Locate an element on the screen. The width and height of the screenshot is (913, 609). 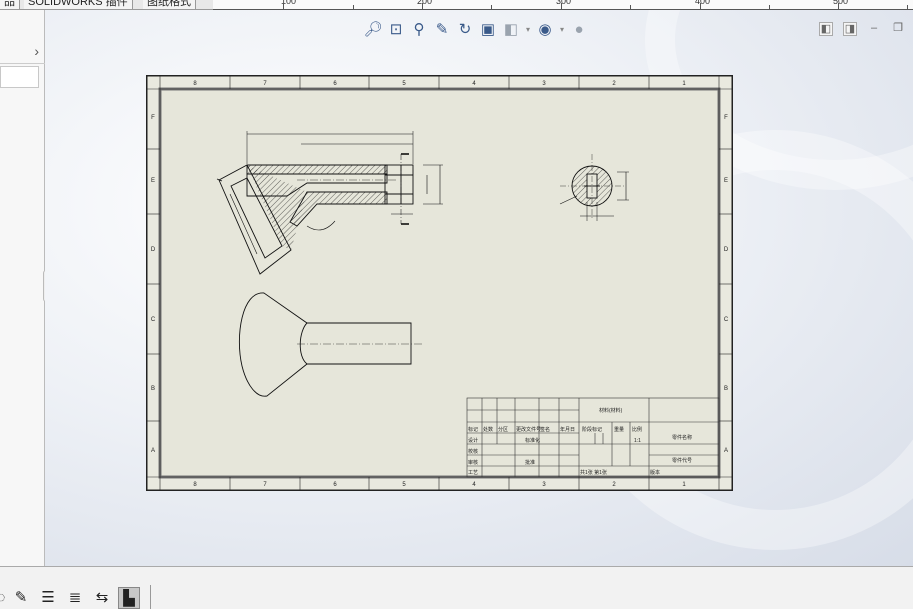
tile-left-icon: ◧ is located at coordinates (826, 29).